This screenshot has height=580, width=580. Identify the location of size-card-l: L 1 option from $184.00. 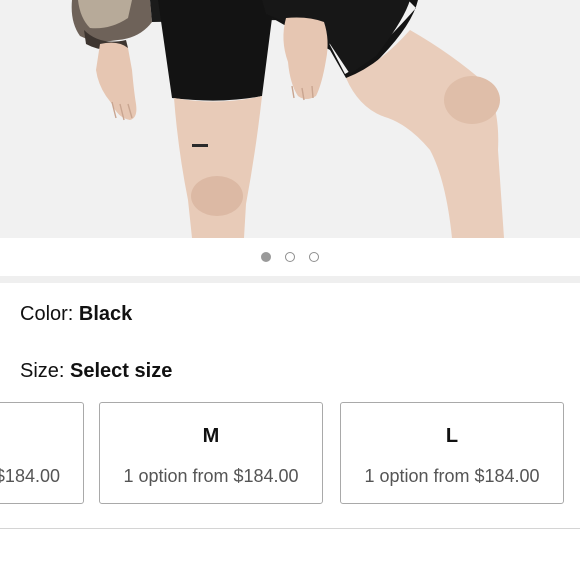
(452, 453).